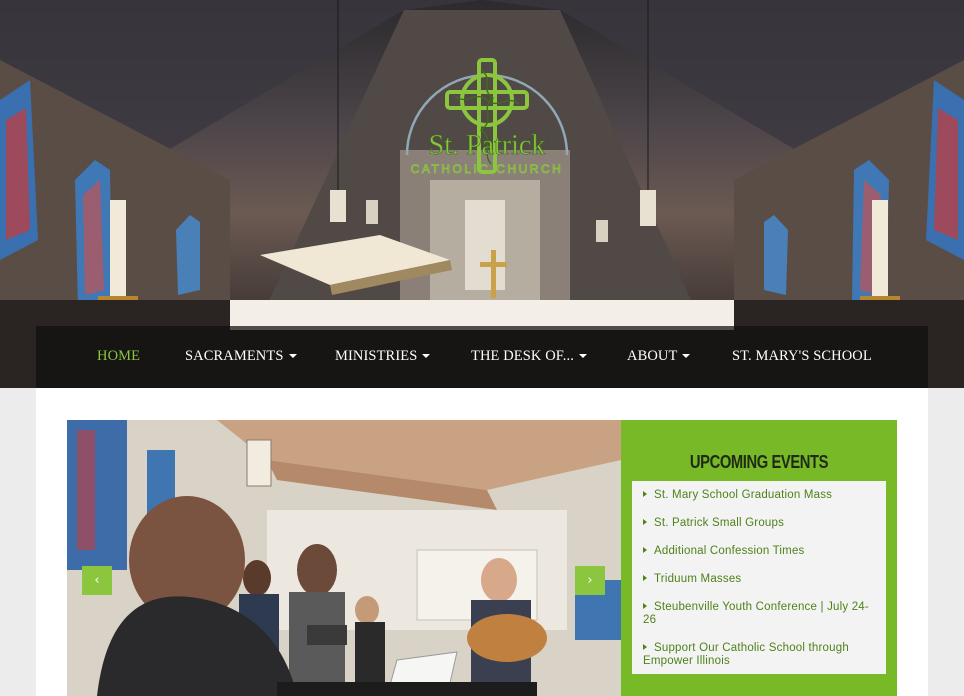  I want to click on slider-next-button: ›, so click(590, 580).